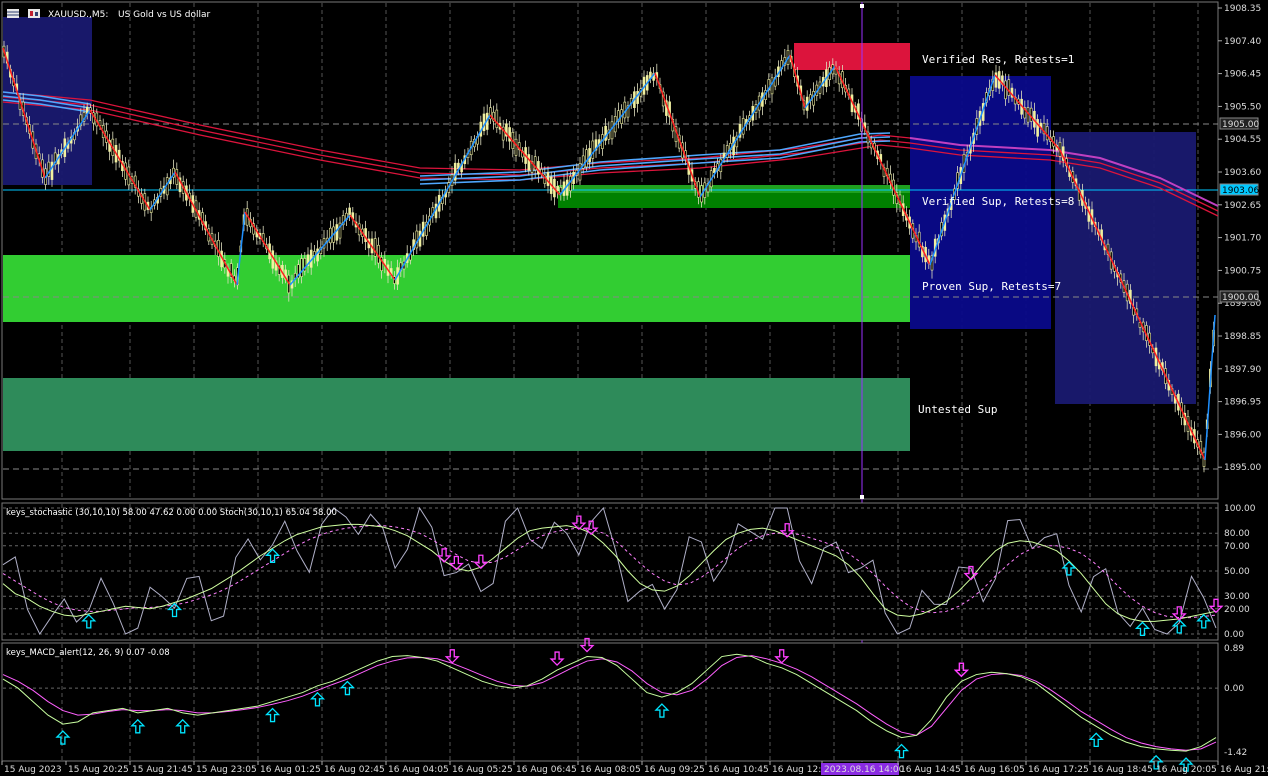 This screenshot has height=776, width=1268. Describe the element at coordinates (1237, 547) in the screenshot. I see `stoch-tick-label: 70.00` at that location.